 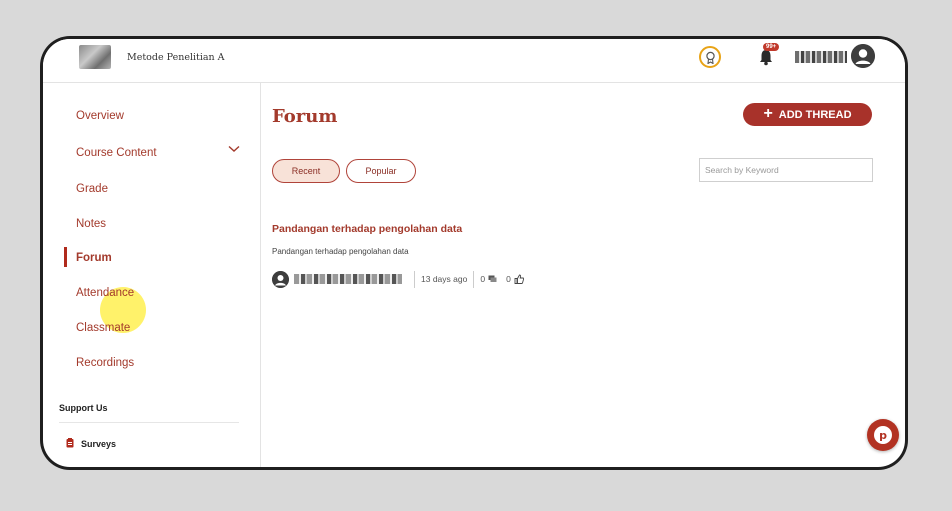 I want to click on course-title: Metode Penelitian A, so click(x=176, y=57).